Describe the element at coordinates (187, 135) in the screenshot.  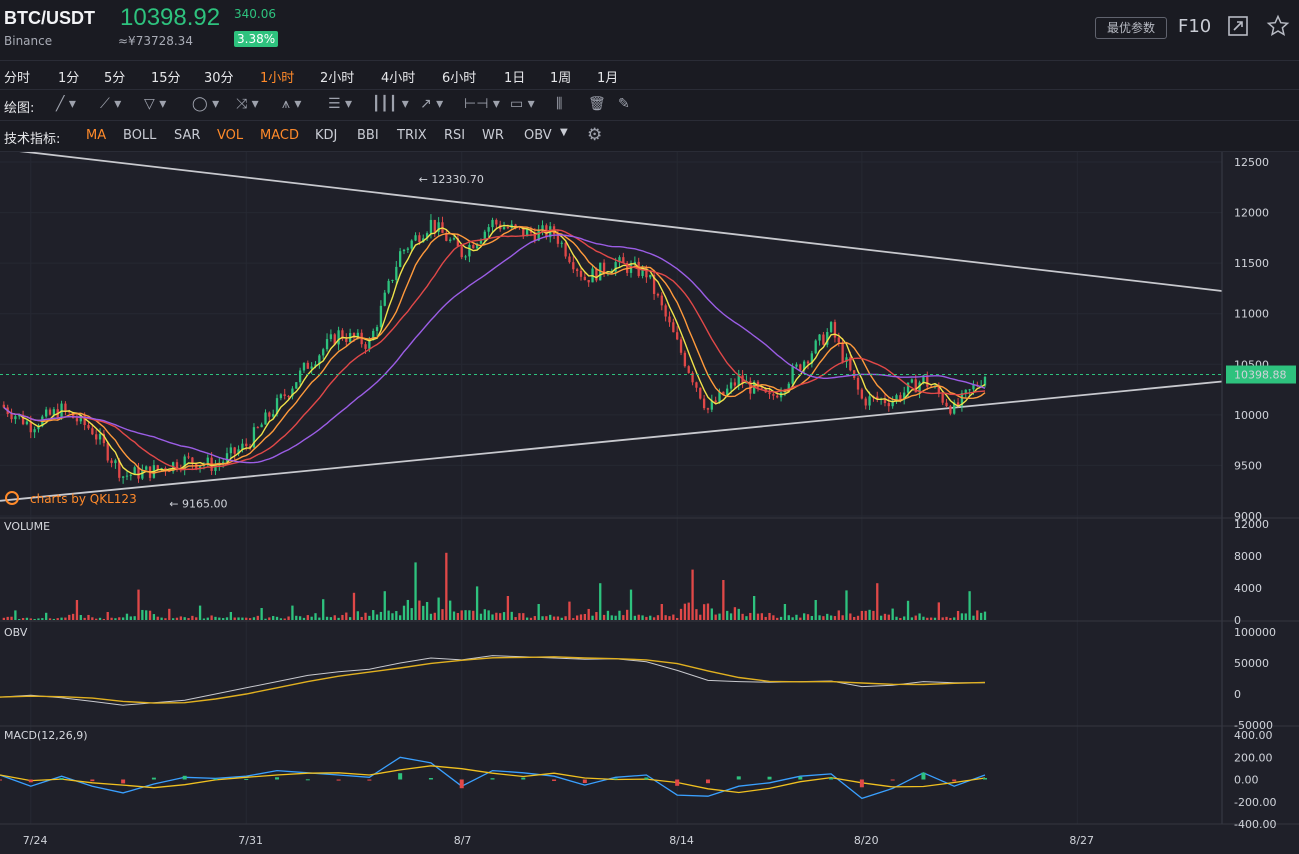
I see `ind-sar: SAR` at that location.